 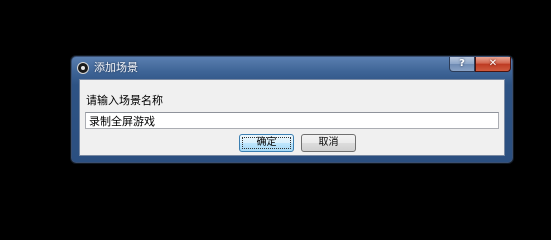 I want to click on title-bar: 添加场景 ? ✕, so click(x=292, y=68).